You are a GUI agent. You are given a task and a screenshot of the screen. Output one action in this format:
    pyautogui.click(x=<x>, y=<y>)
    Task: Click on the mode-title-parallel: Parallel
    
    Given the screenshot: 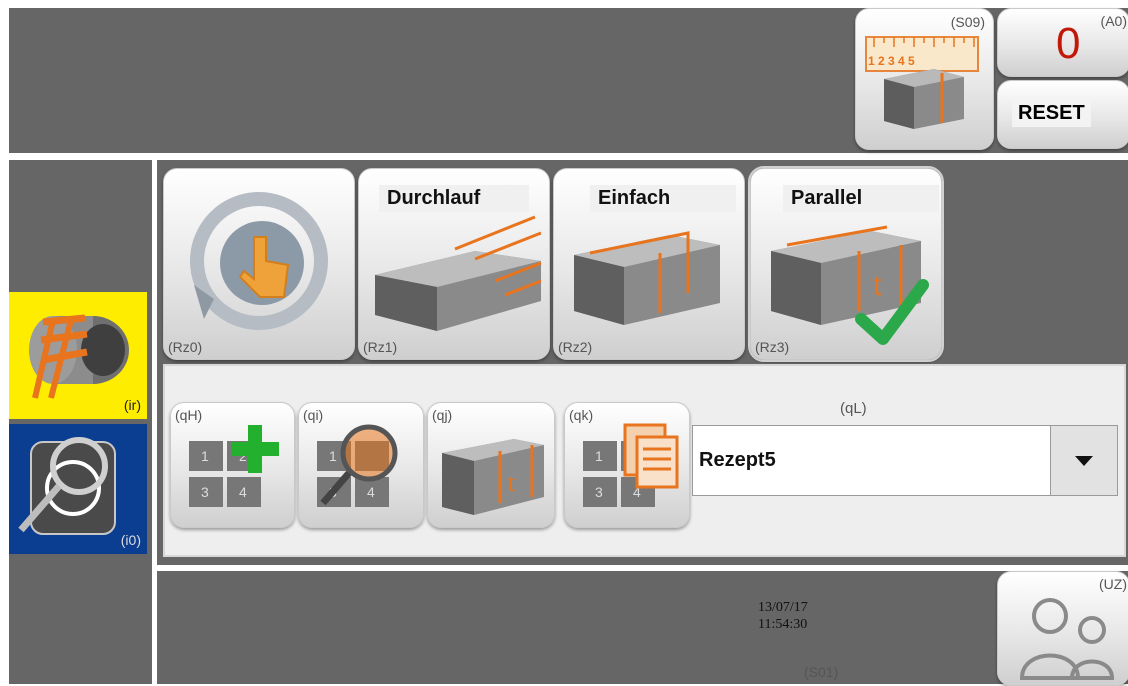 What is the action you would take?
    pyautogui.click(x=861, y=198)
    